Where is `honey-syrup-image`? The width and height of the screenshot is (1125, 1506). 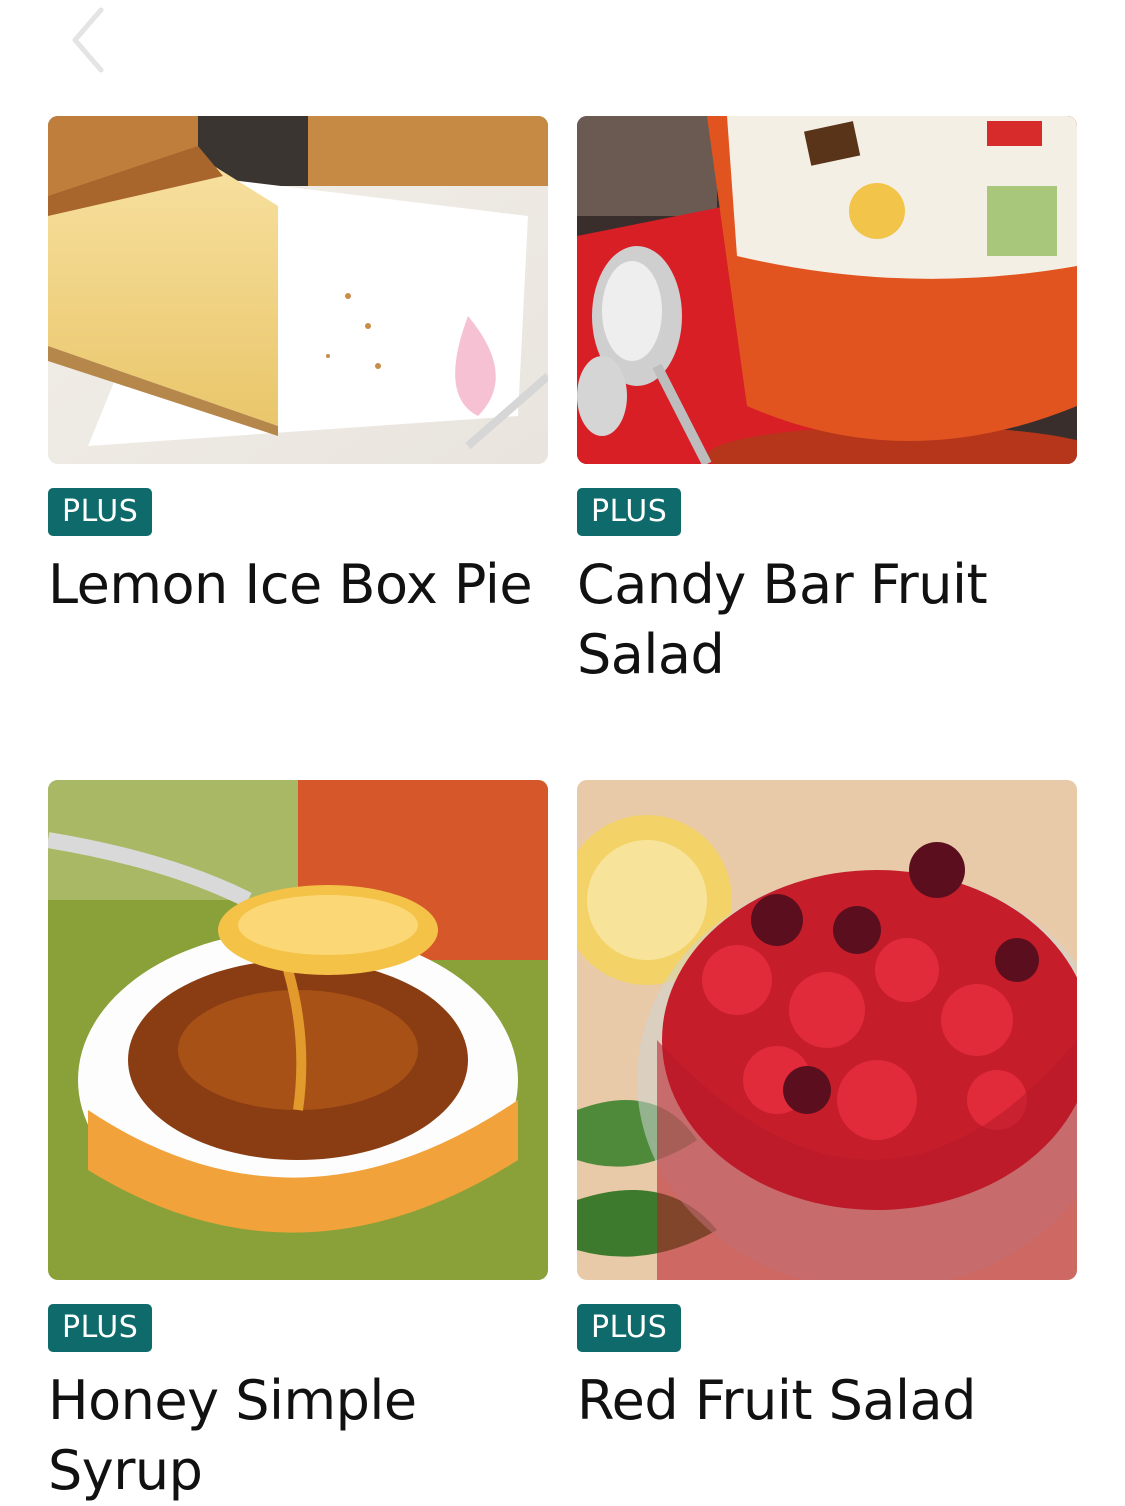 honey-syrup-image is located at coordinates (298, 1030).